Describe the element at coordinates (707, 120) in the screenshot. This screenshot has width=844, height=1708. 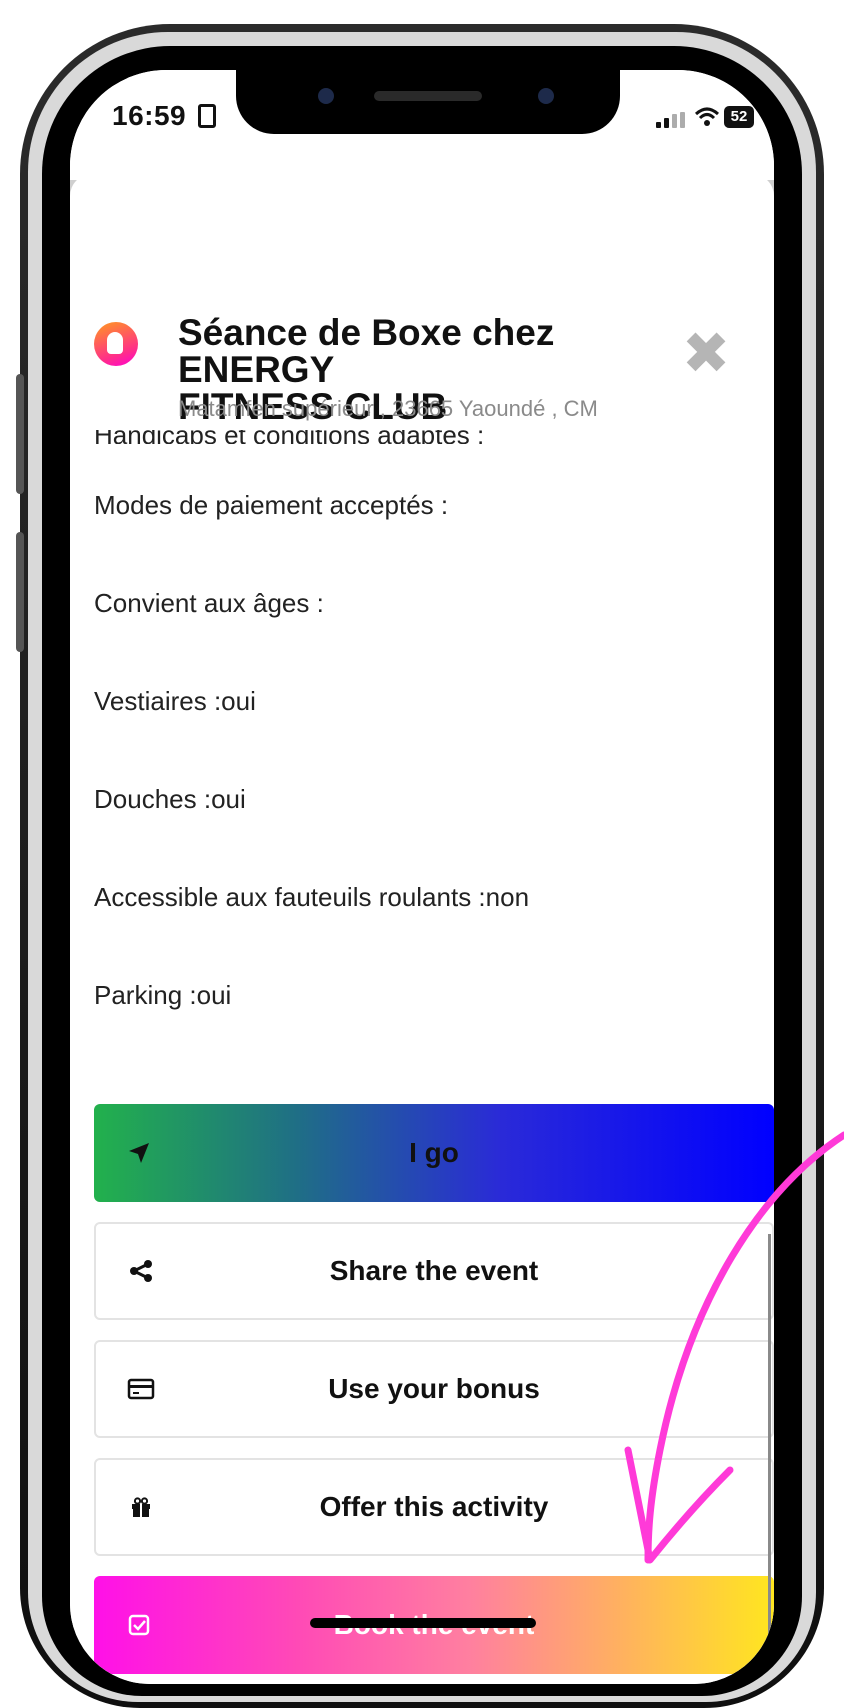
I see `wifi-icon` at that location.